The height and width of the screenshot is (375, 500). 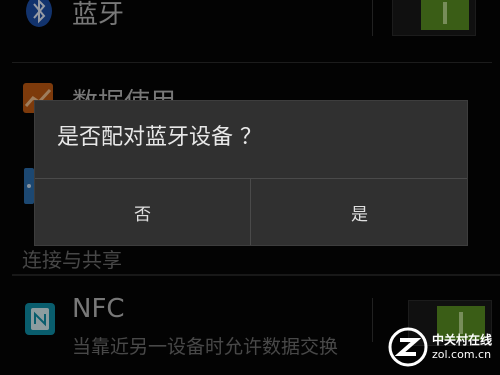 What do you see at coordinates (462, 340) in the screenshot?
I see `watermark-cn: 中关村在线` at bounding box center [462, 340].